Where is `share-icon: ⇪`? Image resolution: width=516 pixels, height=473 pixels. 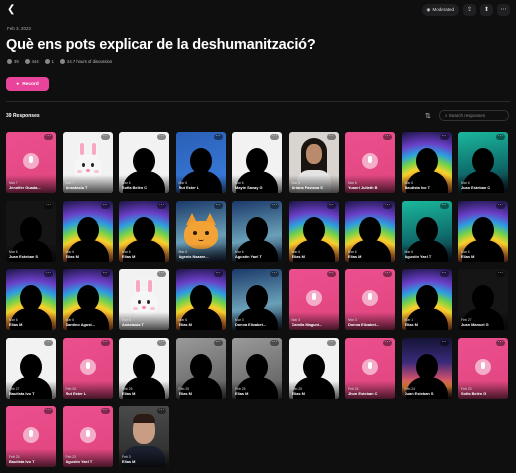
share-icon: ⇪ is located at coordinates (469, 10).